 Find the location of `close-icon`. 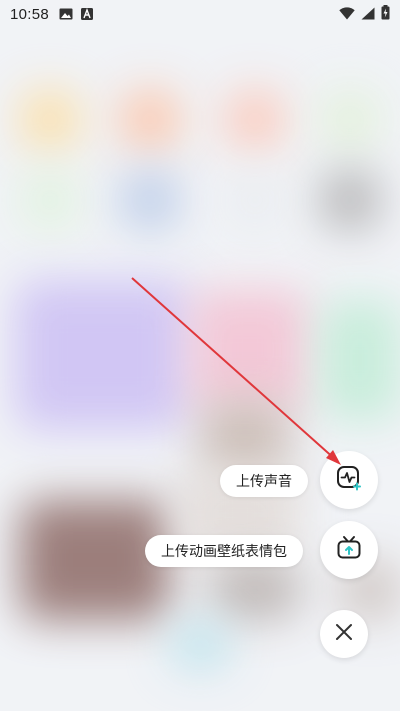

close-icon is located at coordinates (344, 634).